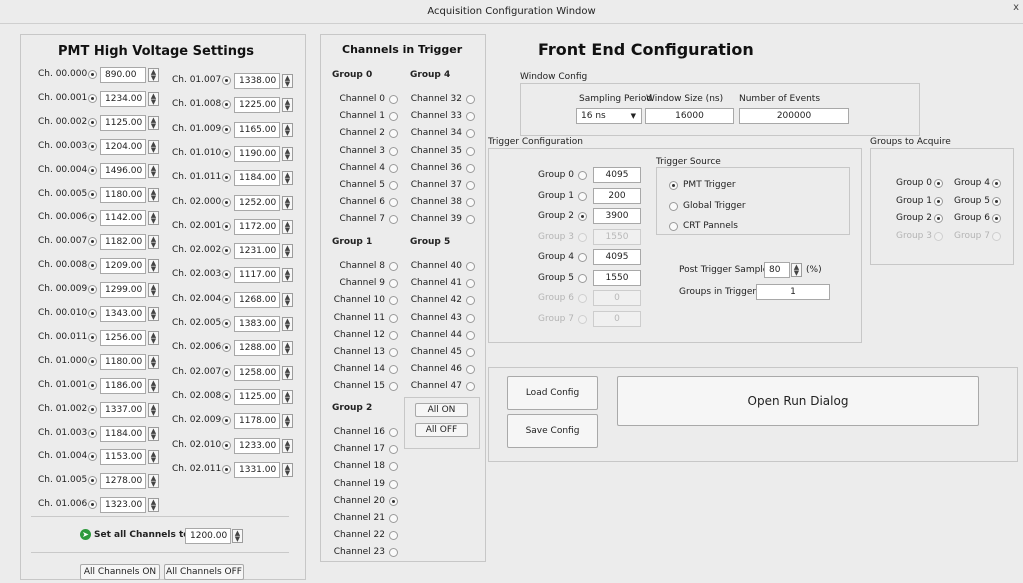 Image resolution: width=1023 pixels, height=583 pixels. What do you see at coordinates (123, 337) in the screenshot?
I see `pmt-voltage-input: 1256.00` at bounding box center [123, 337].